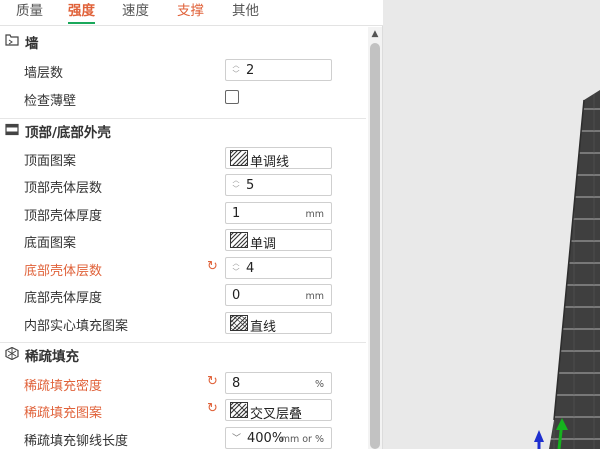  I want to click on internal-solid-pattern-dropdown: 直线, so click(278, 323).